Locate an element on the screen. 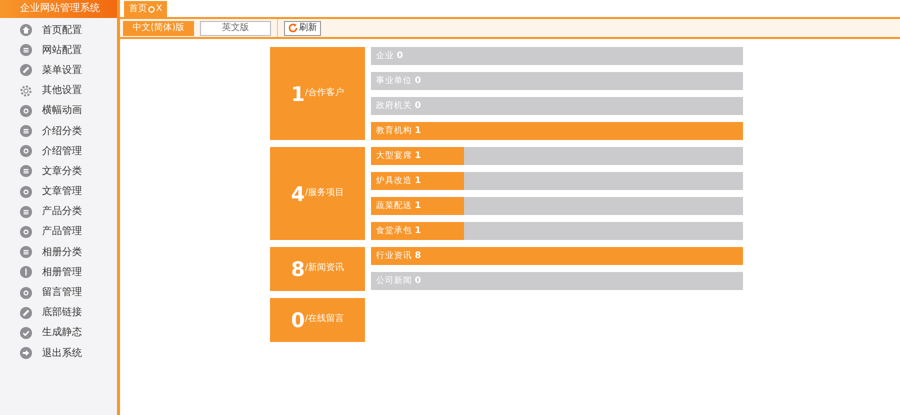 The height and width of the screenshot is (415, 900). sidebar-item: 首页配置 is located at coordinates (62, 30).